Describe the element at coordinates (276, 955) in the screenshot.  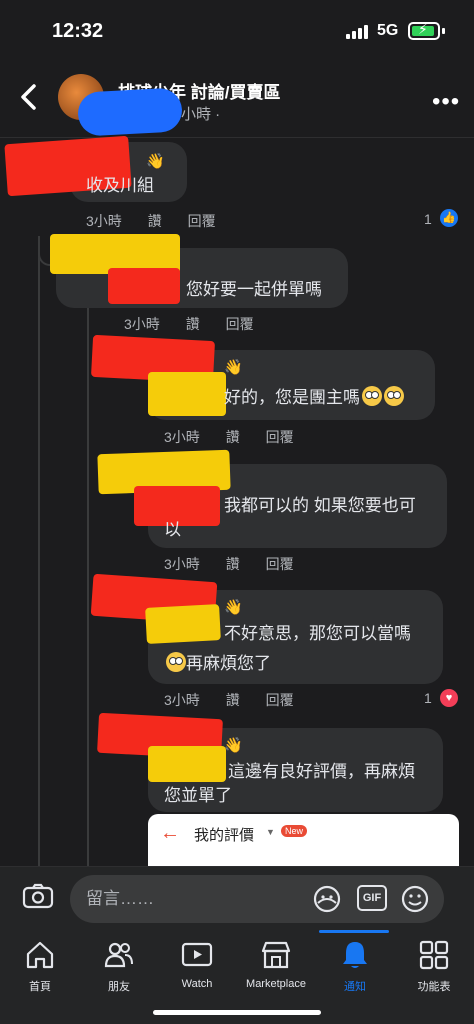
I see `marketplace-icon` at that location.